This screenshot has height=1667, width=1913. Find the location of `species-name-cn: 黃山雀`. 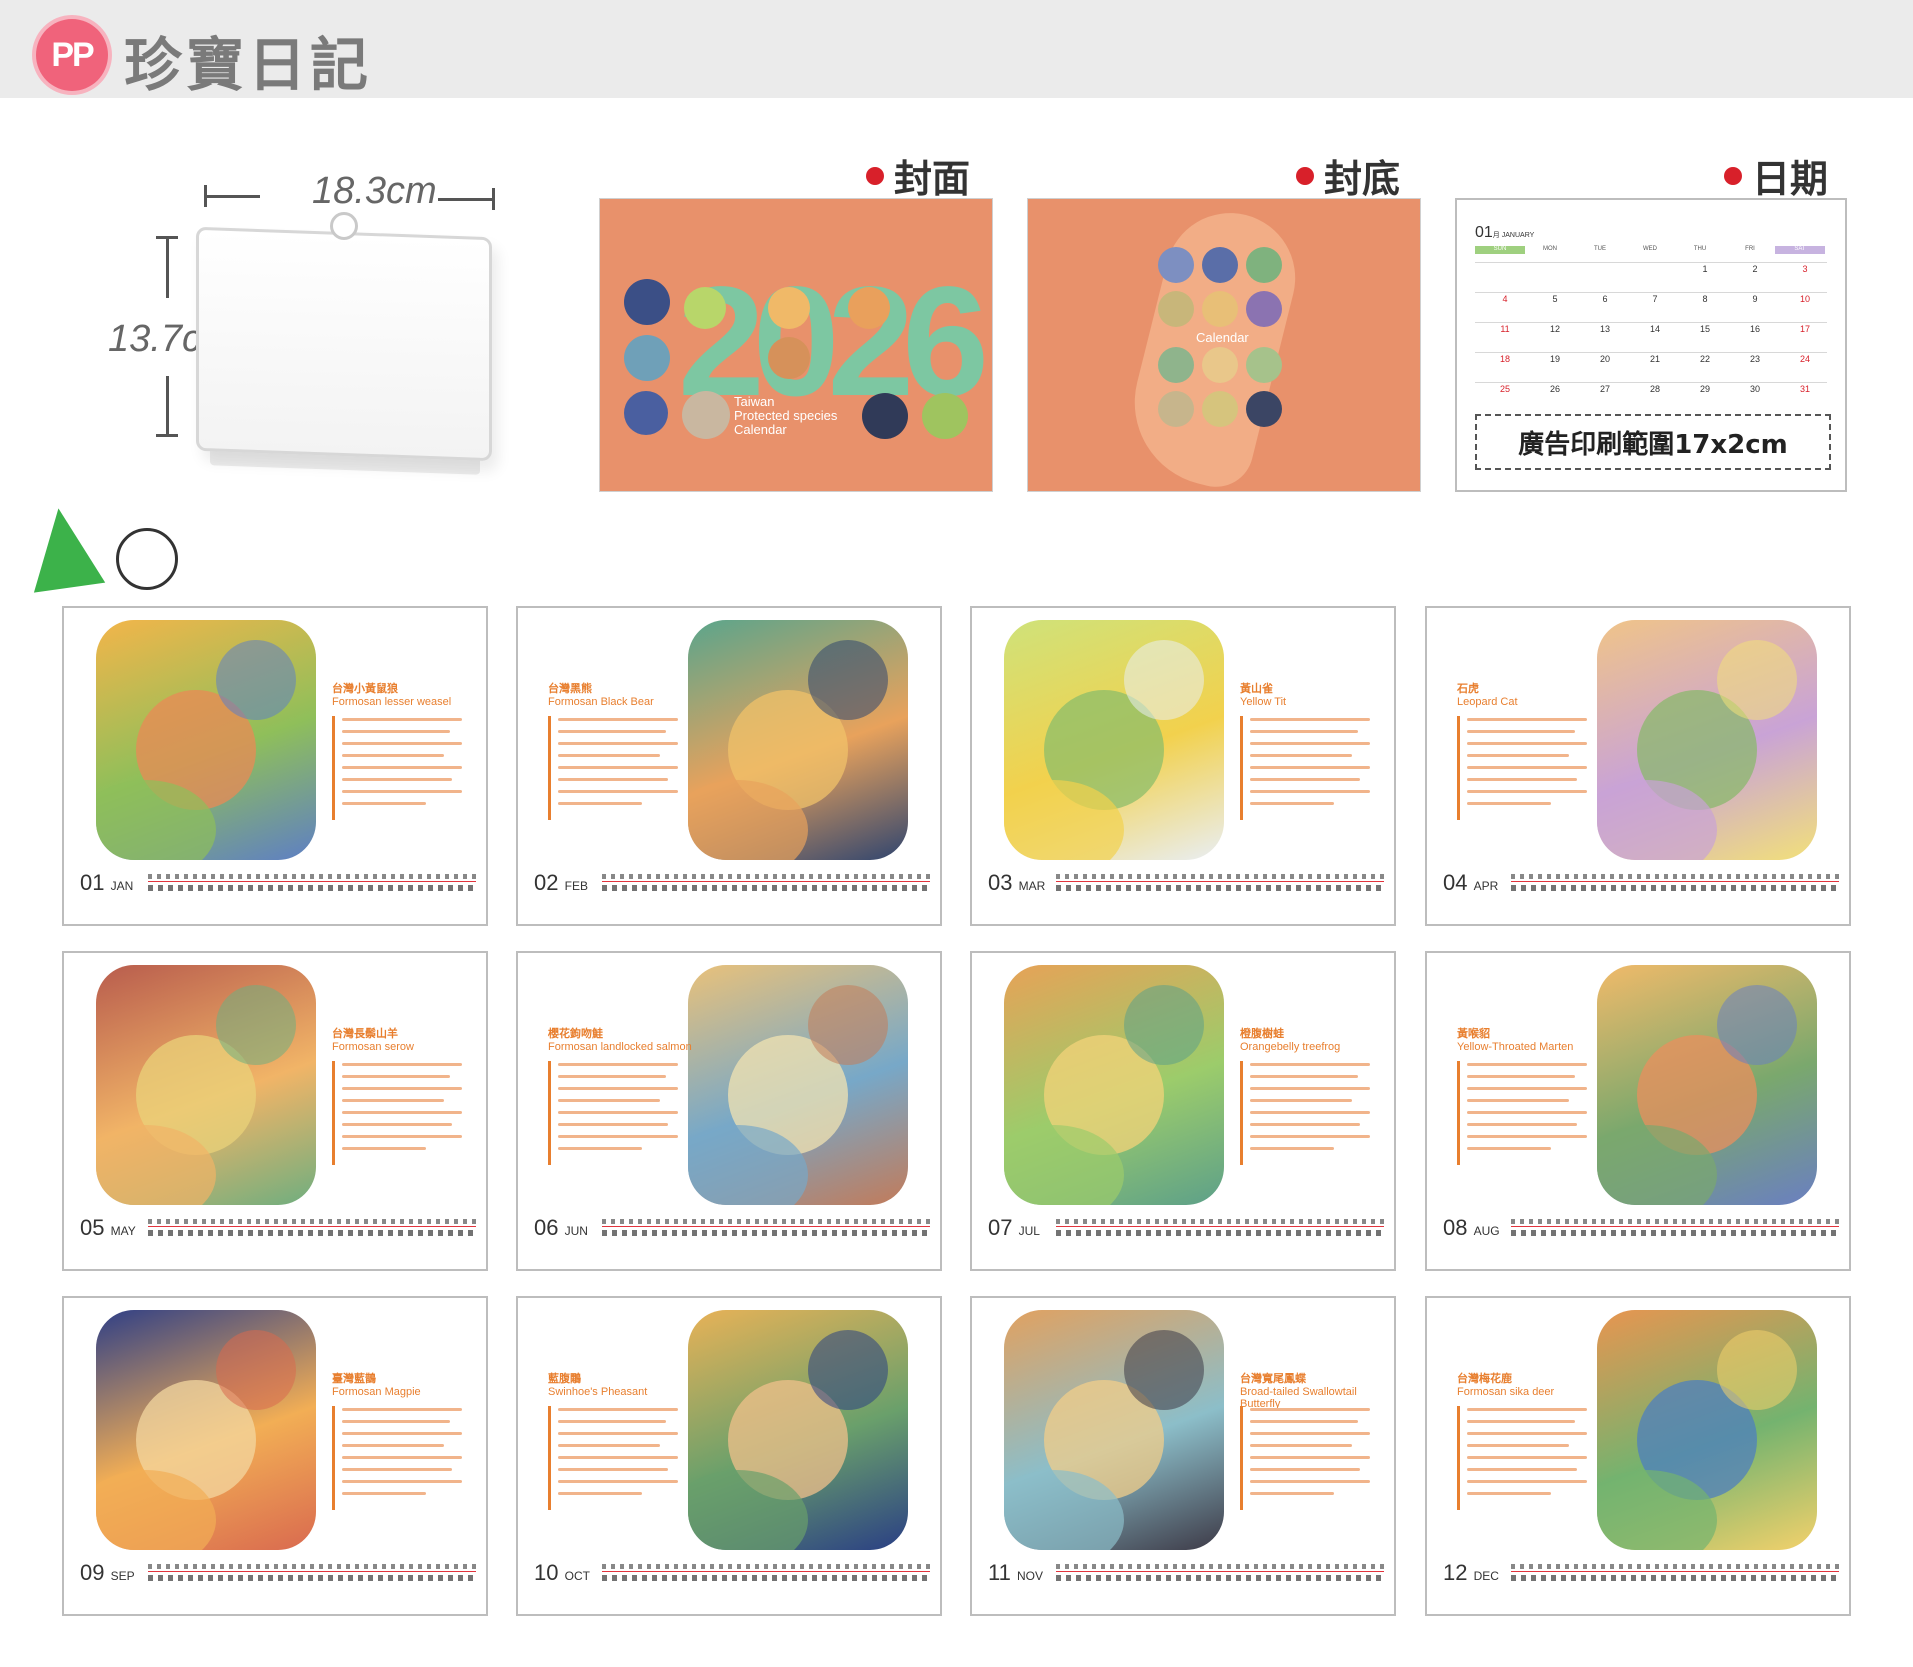

species-name-cn: 黃山雀 is located at coordinates (1256, 688).